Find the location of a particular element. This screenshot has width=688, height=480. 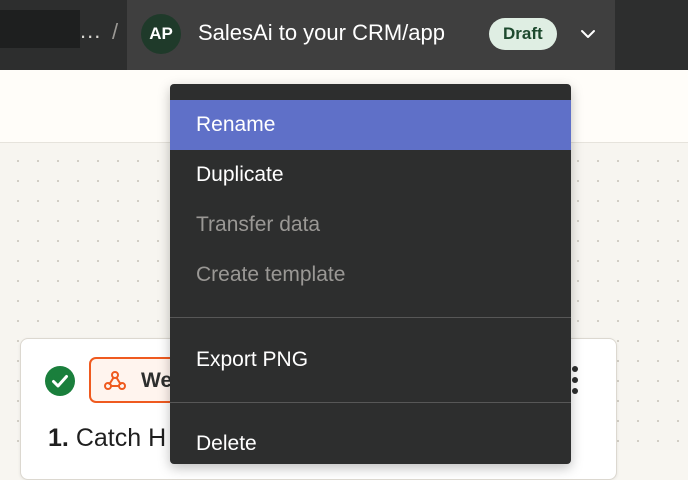

step-title-text: Catch H is located at coordinates (121, 438).